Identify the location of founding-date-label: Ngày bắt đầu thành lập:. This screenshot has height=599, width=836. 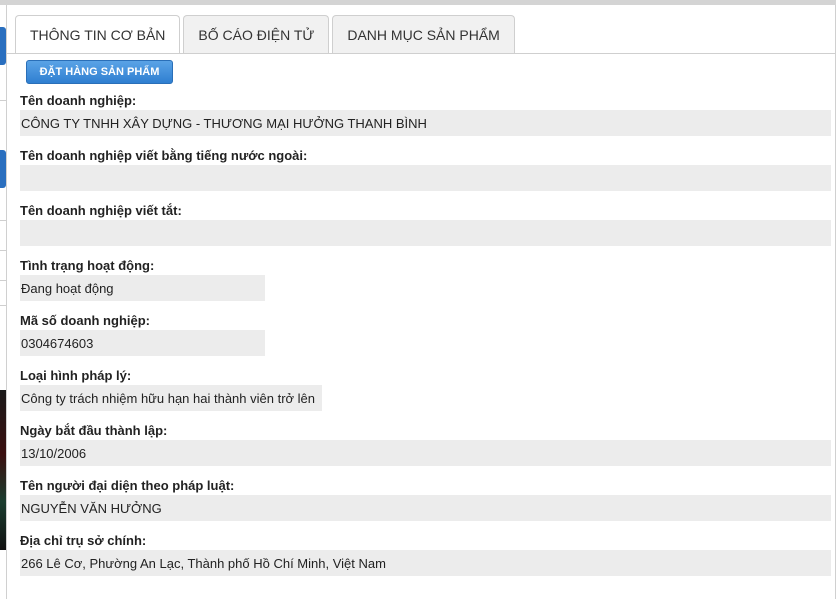
(94, 430).